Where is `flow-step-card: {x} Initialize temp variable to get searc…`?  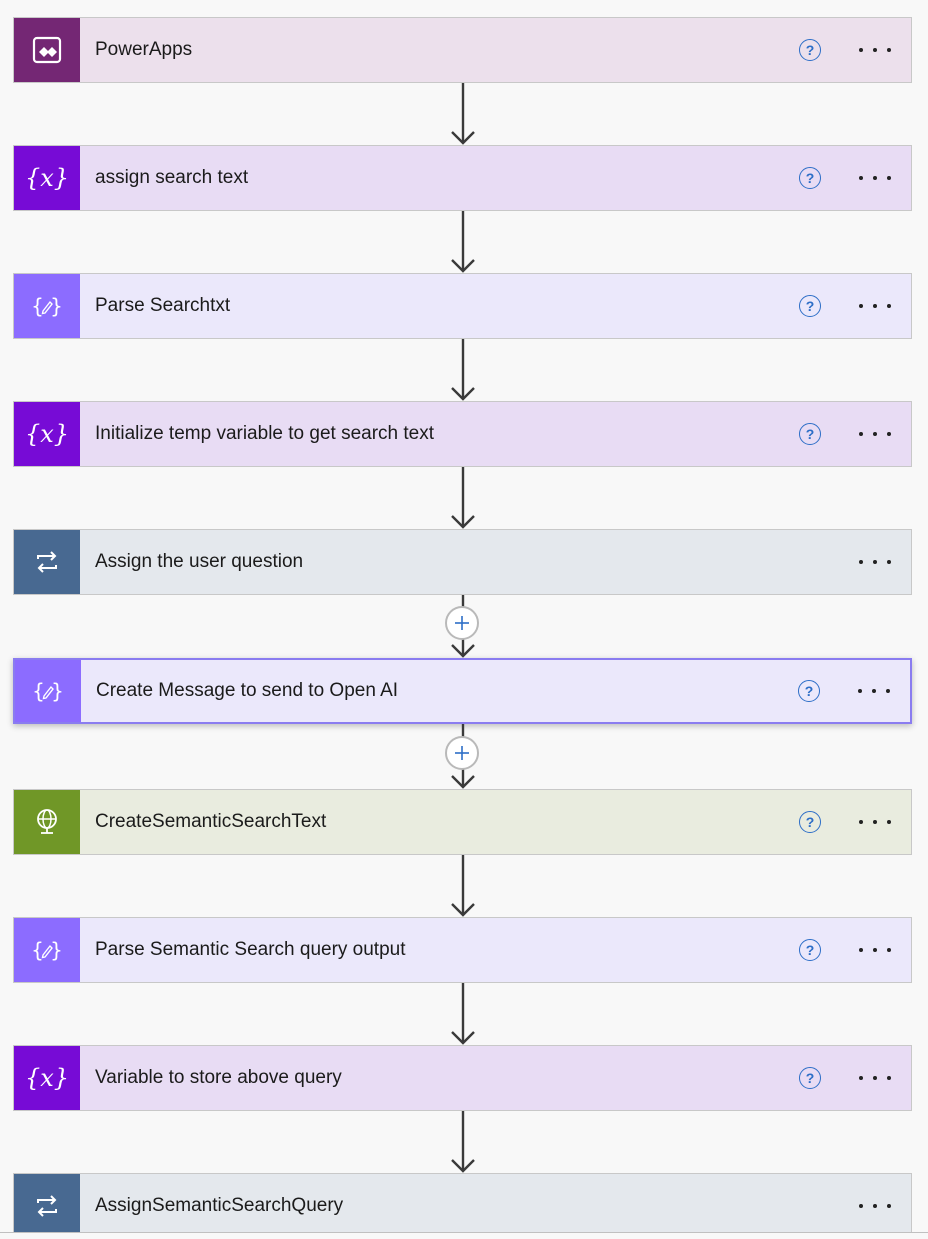 flow-step-card: {x} Initialize temp variable to get searc… is located at coordinates (462, 434).